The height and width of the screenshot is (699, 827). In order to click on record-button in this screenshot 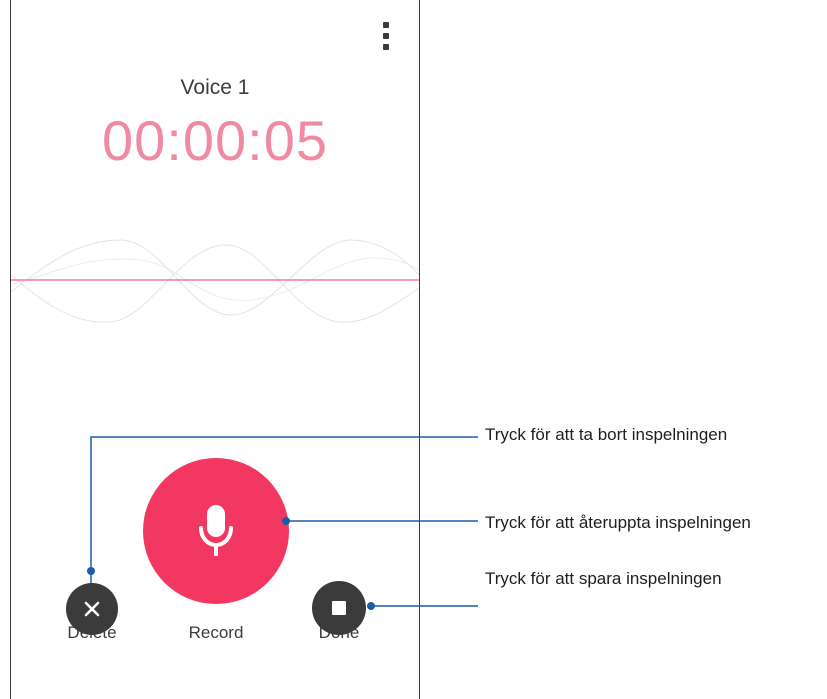, I will do `click(216, 531)`.